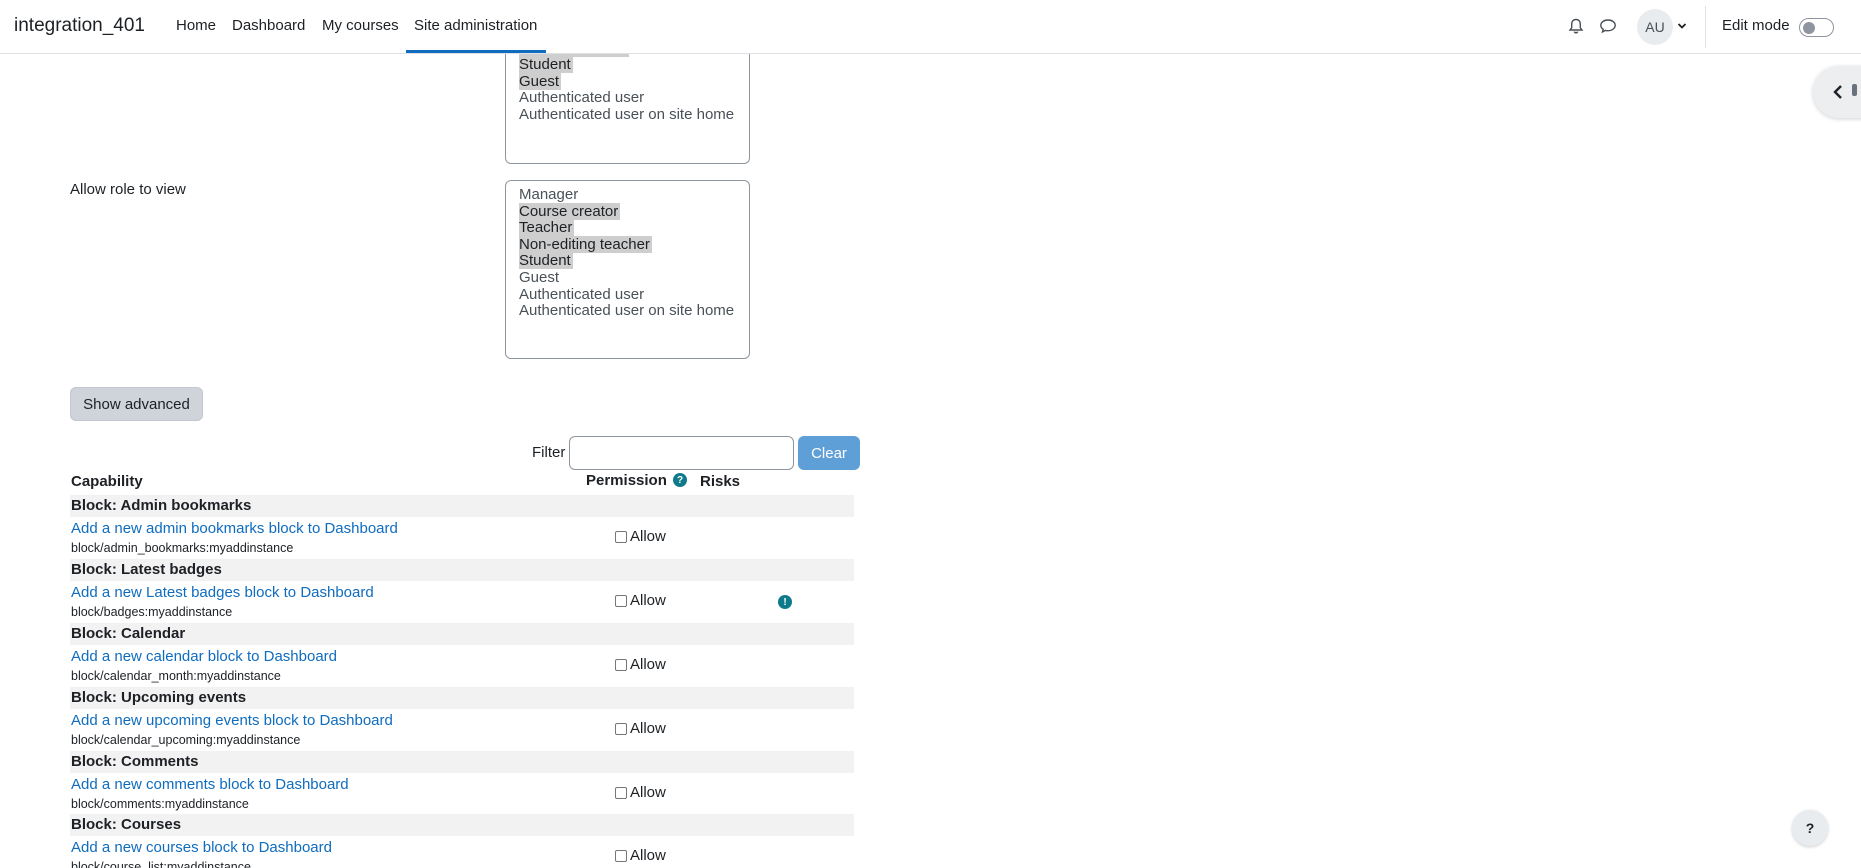  What do you see at coordinates (152, 612) in the screenshot?
I see `capability-name: block/badges:myaddinstance` at bounding box center [152, 612].